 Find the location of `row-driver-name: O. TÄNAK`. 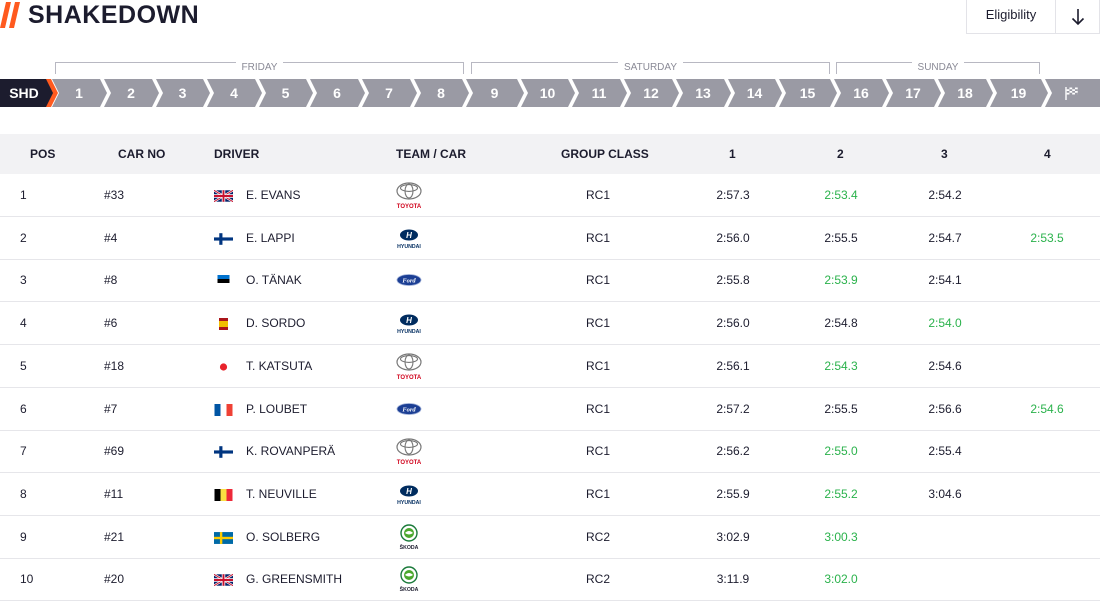

row-driver-name: O. TÄNAK is located at coordinates (274, 280).